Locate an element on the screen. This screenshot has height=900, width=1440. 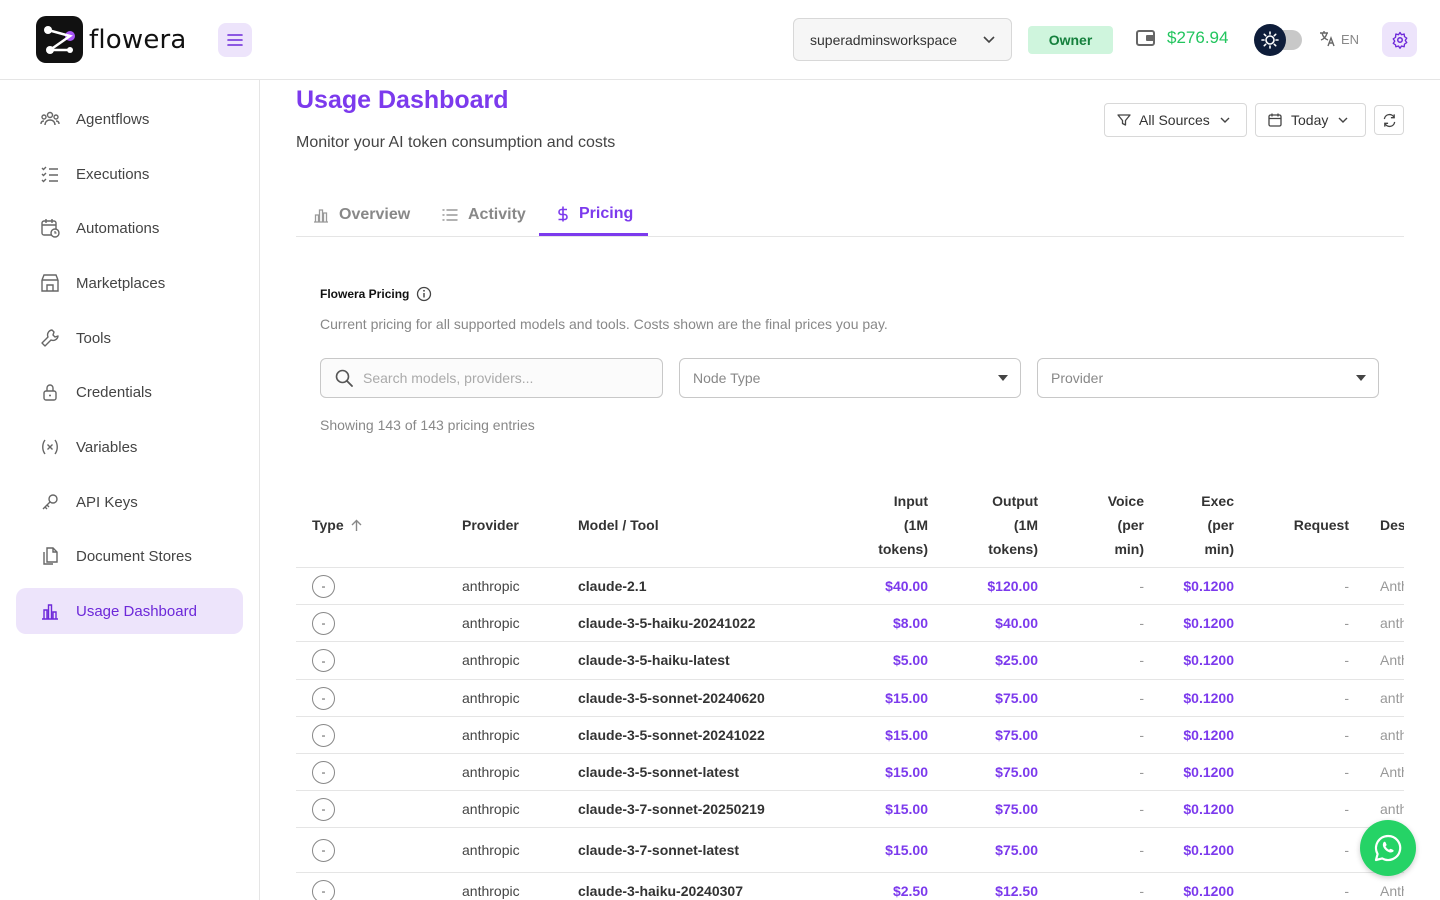
cell-model: claude-3-5-sonnet-20240620 is located at coordinates (671, 697).